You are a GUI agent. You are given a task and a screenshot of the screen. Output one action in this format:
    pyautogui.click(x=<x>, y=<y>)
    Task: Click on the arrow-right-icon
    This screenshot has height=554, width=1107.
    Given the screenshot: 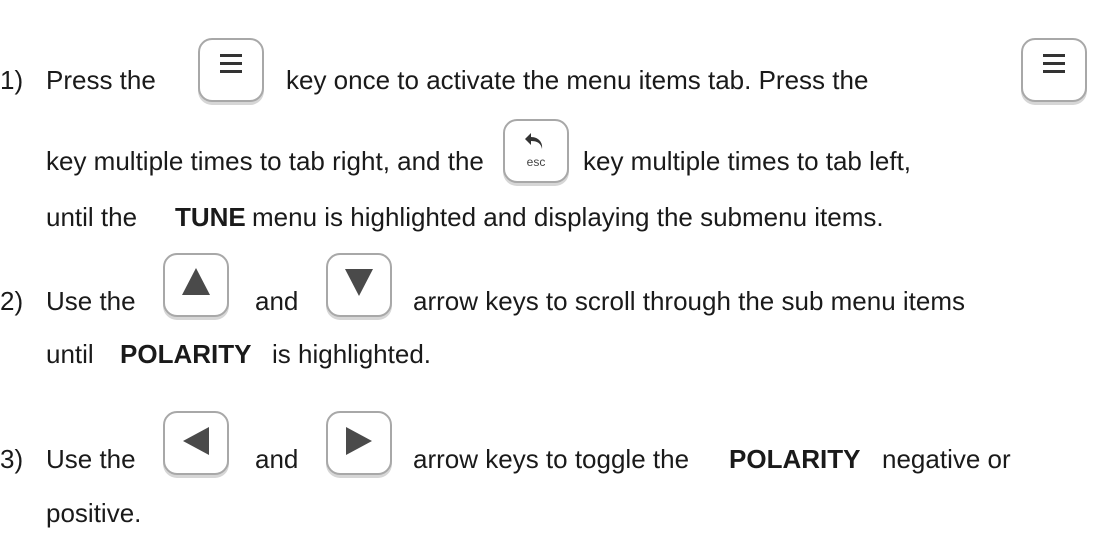 What is the action you would take?
    pyautogui.click(x=359, y=441)
    